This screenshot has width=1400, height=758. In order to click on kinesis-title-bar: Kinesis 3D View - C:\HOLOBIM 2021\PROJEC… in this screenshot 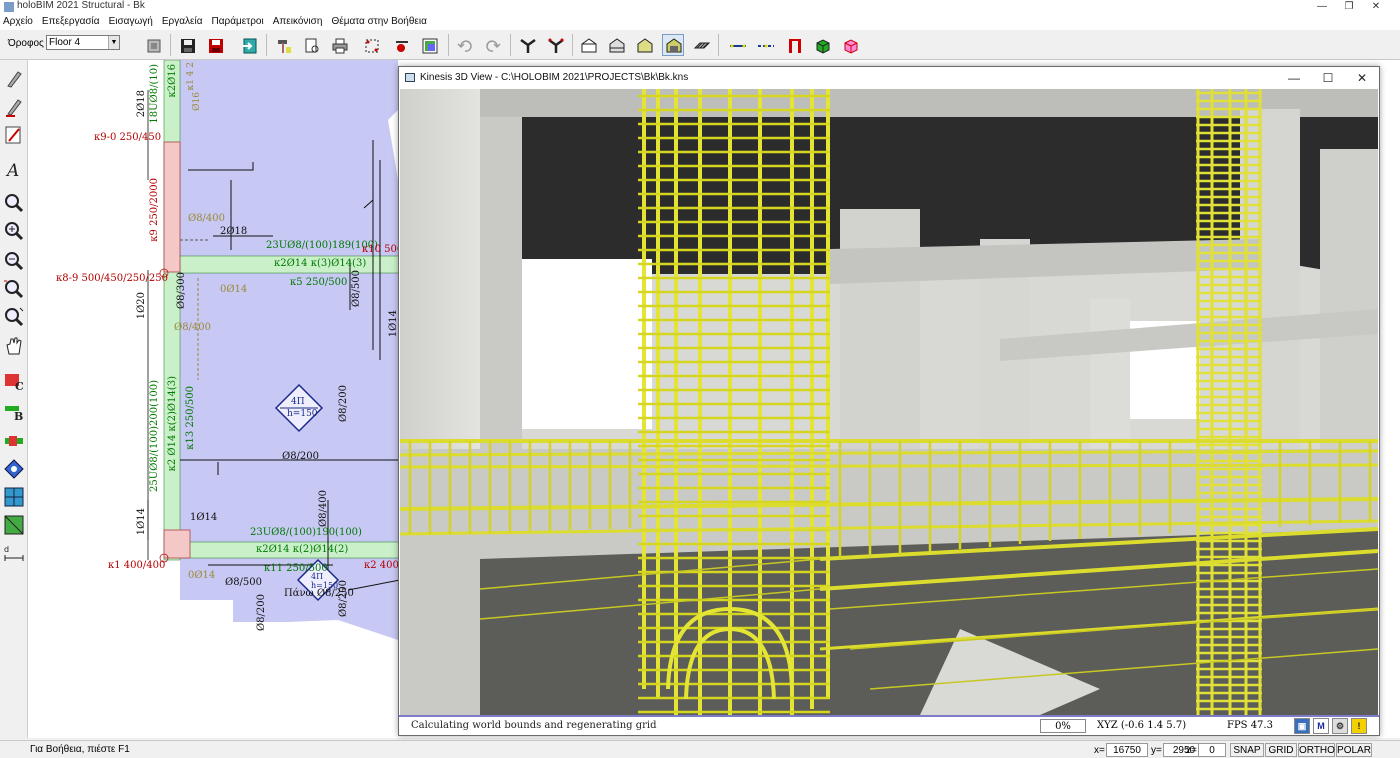, I will do `click(889, 78)`.